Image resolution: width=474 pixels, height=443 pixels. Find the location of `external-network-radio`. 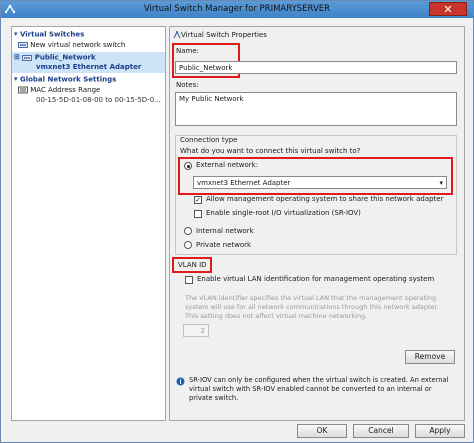

external-network-radio is located at coordinates (188, 166).